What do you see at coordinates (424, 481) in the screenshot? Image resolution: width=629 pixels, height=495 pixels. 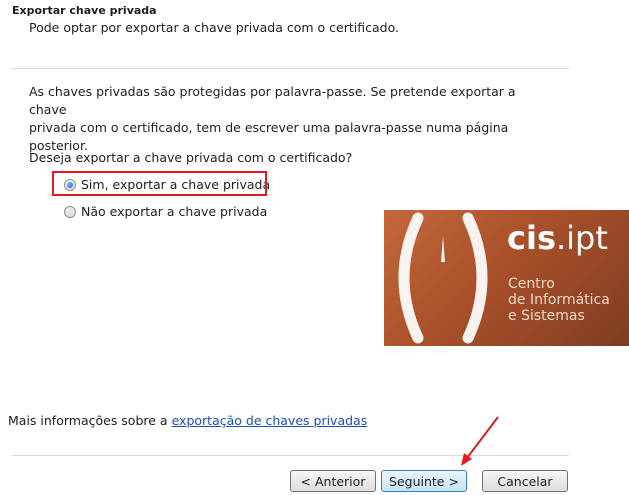 I see `next-button: Seguinte >` at bounding box center [424, 481].